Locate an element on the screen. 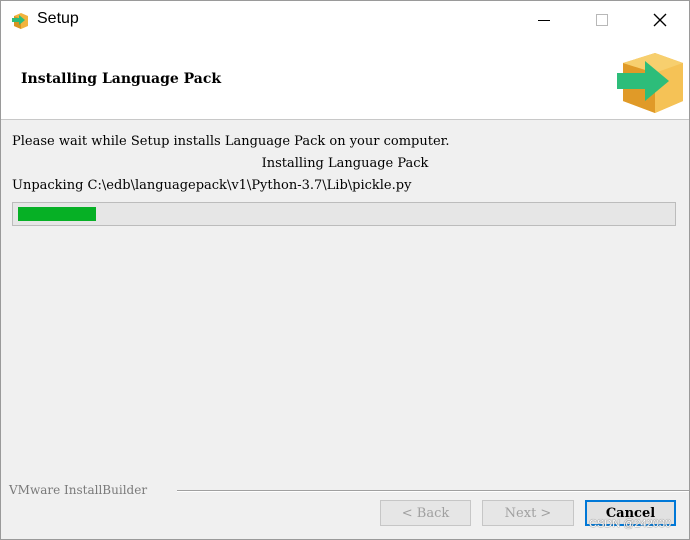  title-bar: Setup is located at coordinates (345, 20).